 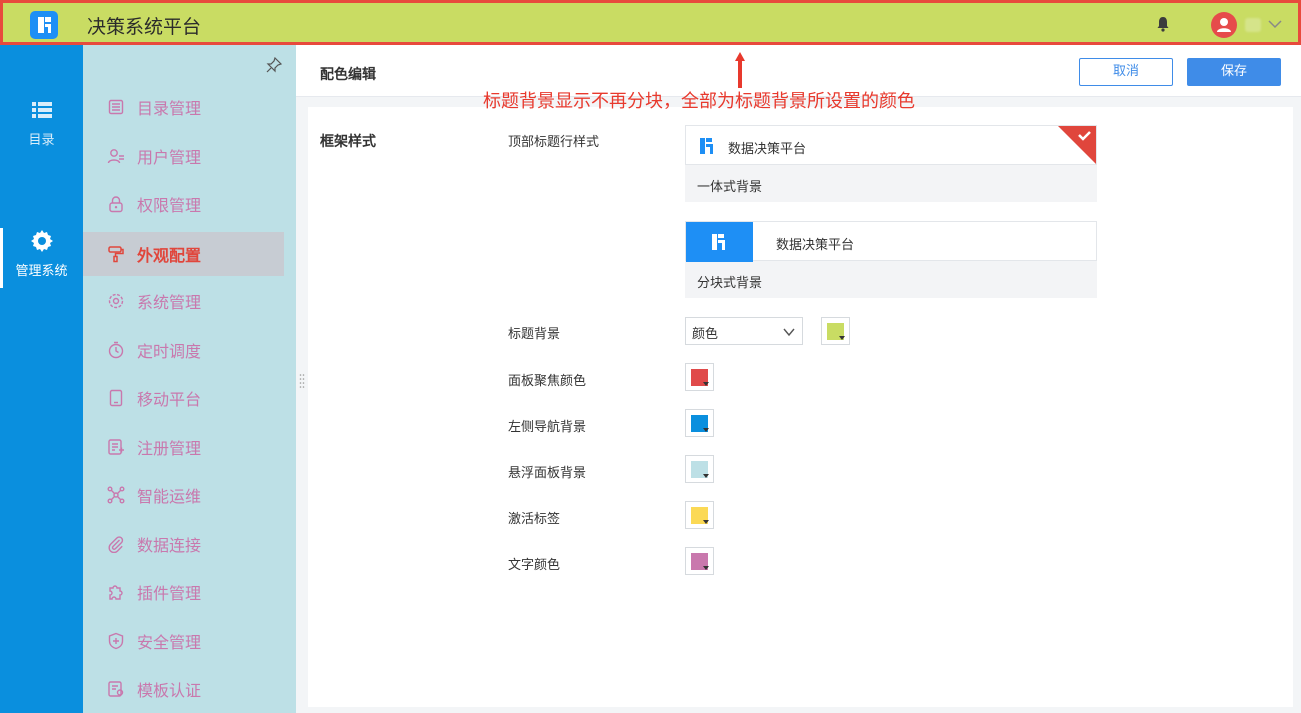 I want to click on subnav-item-catalog: 目录管理, so click(x=183, y=107).